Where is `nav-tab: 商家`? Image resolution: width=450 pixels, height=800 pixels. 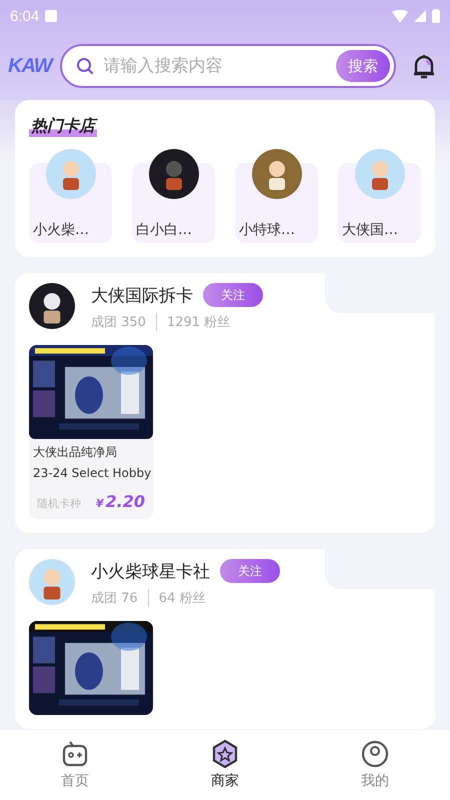 nav-tab: 商家 is located at coordinates (225, 765).